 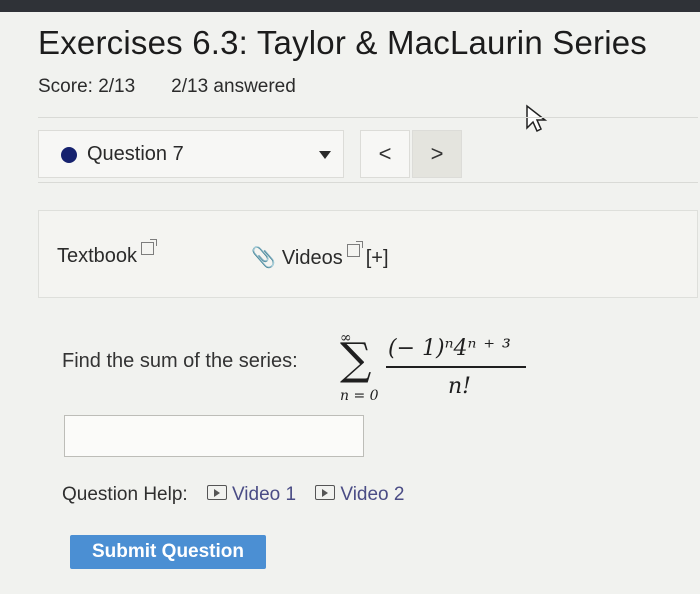 I want to click on video-2-label: Video 2, so click(x=372, y=494).